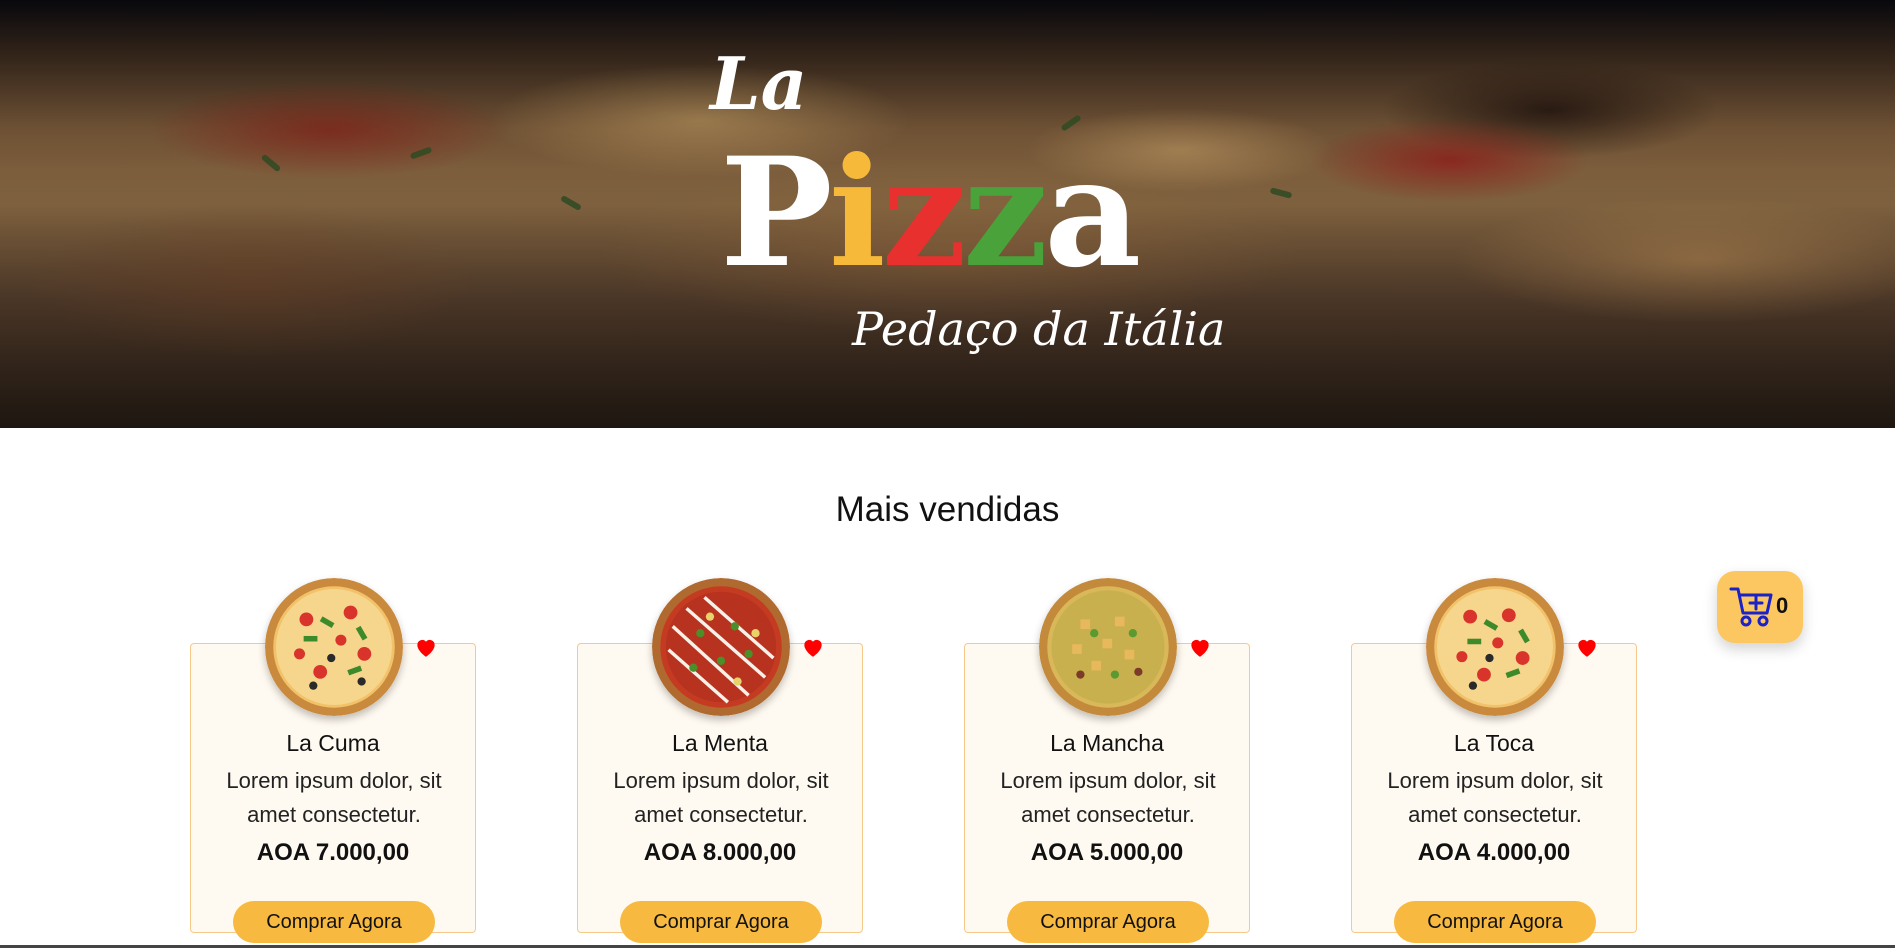  What do you see at coordinates (1039, 329) in the screenshot?
I see `logo-tagline: Pedaço da Itália` at bounding box center [1039, 329].